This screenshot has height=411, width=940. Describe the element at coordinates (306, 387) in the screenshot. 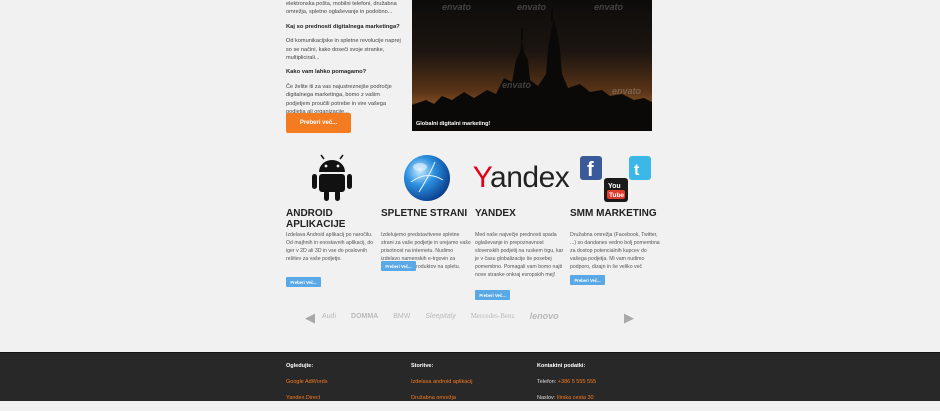

I see `footer-col-browse: Ogledujte: Google AdWords Yandex.Direct` at that location.